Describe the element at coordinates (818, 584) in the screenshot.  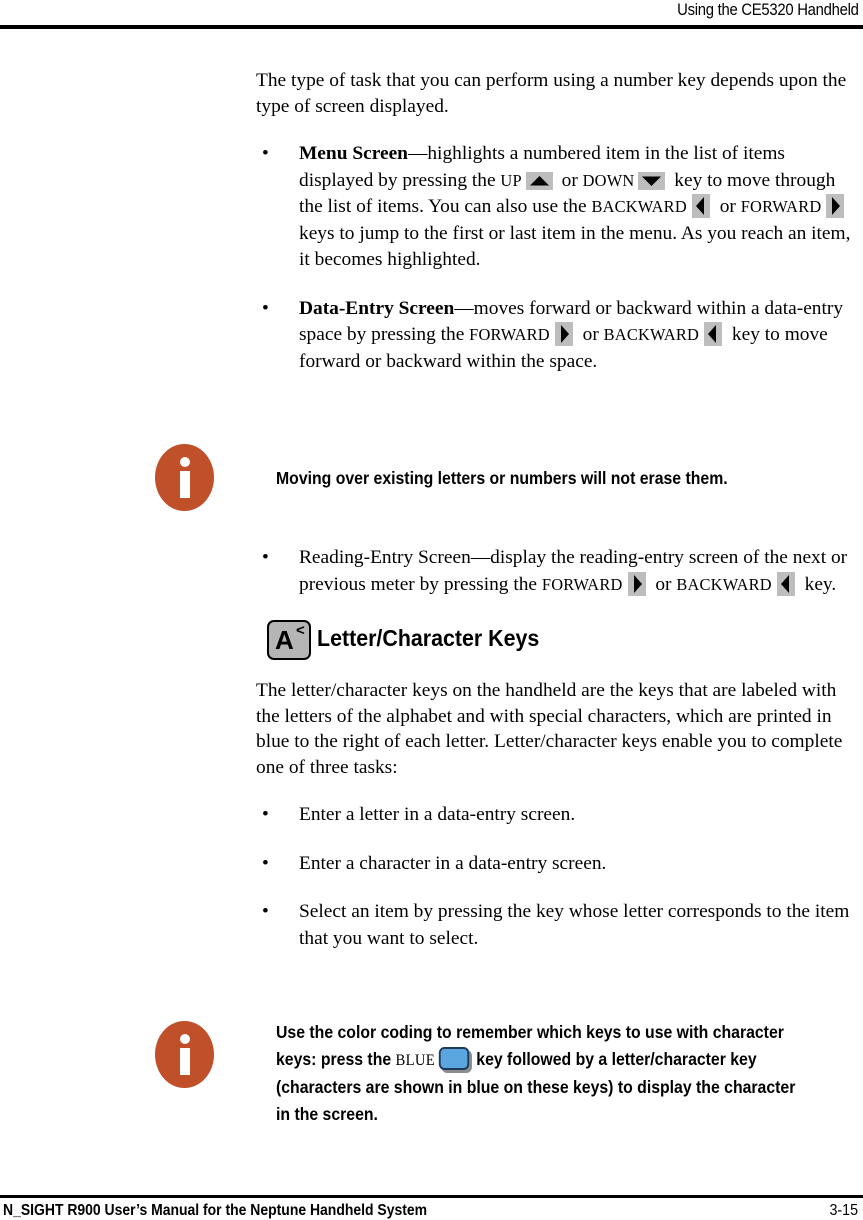
I see `bullet-text-3: key.` at that location.